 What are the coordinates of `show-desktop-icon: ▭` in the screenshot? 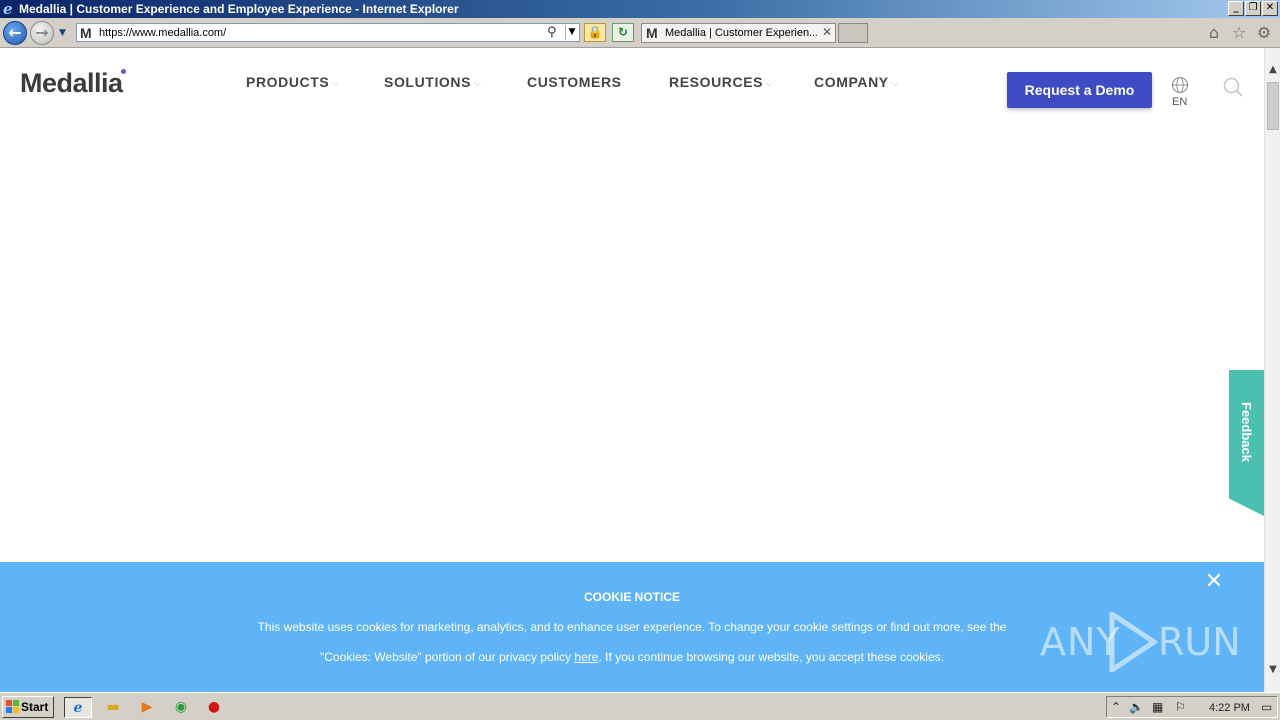 It's located at (1266, 707).